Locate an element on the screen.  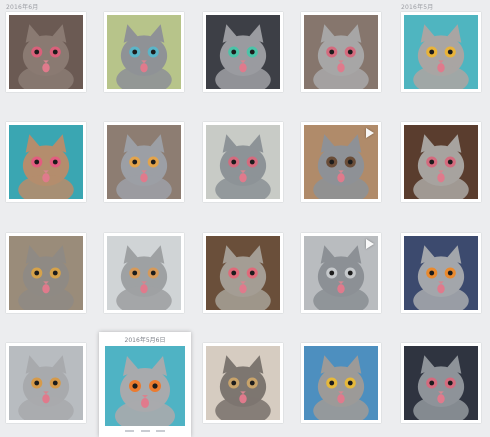
photo-thumbnail-r1c3 is located at coordinates (243, 52).